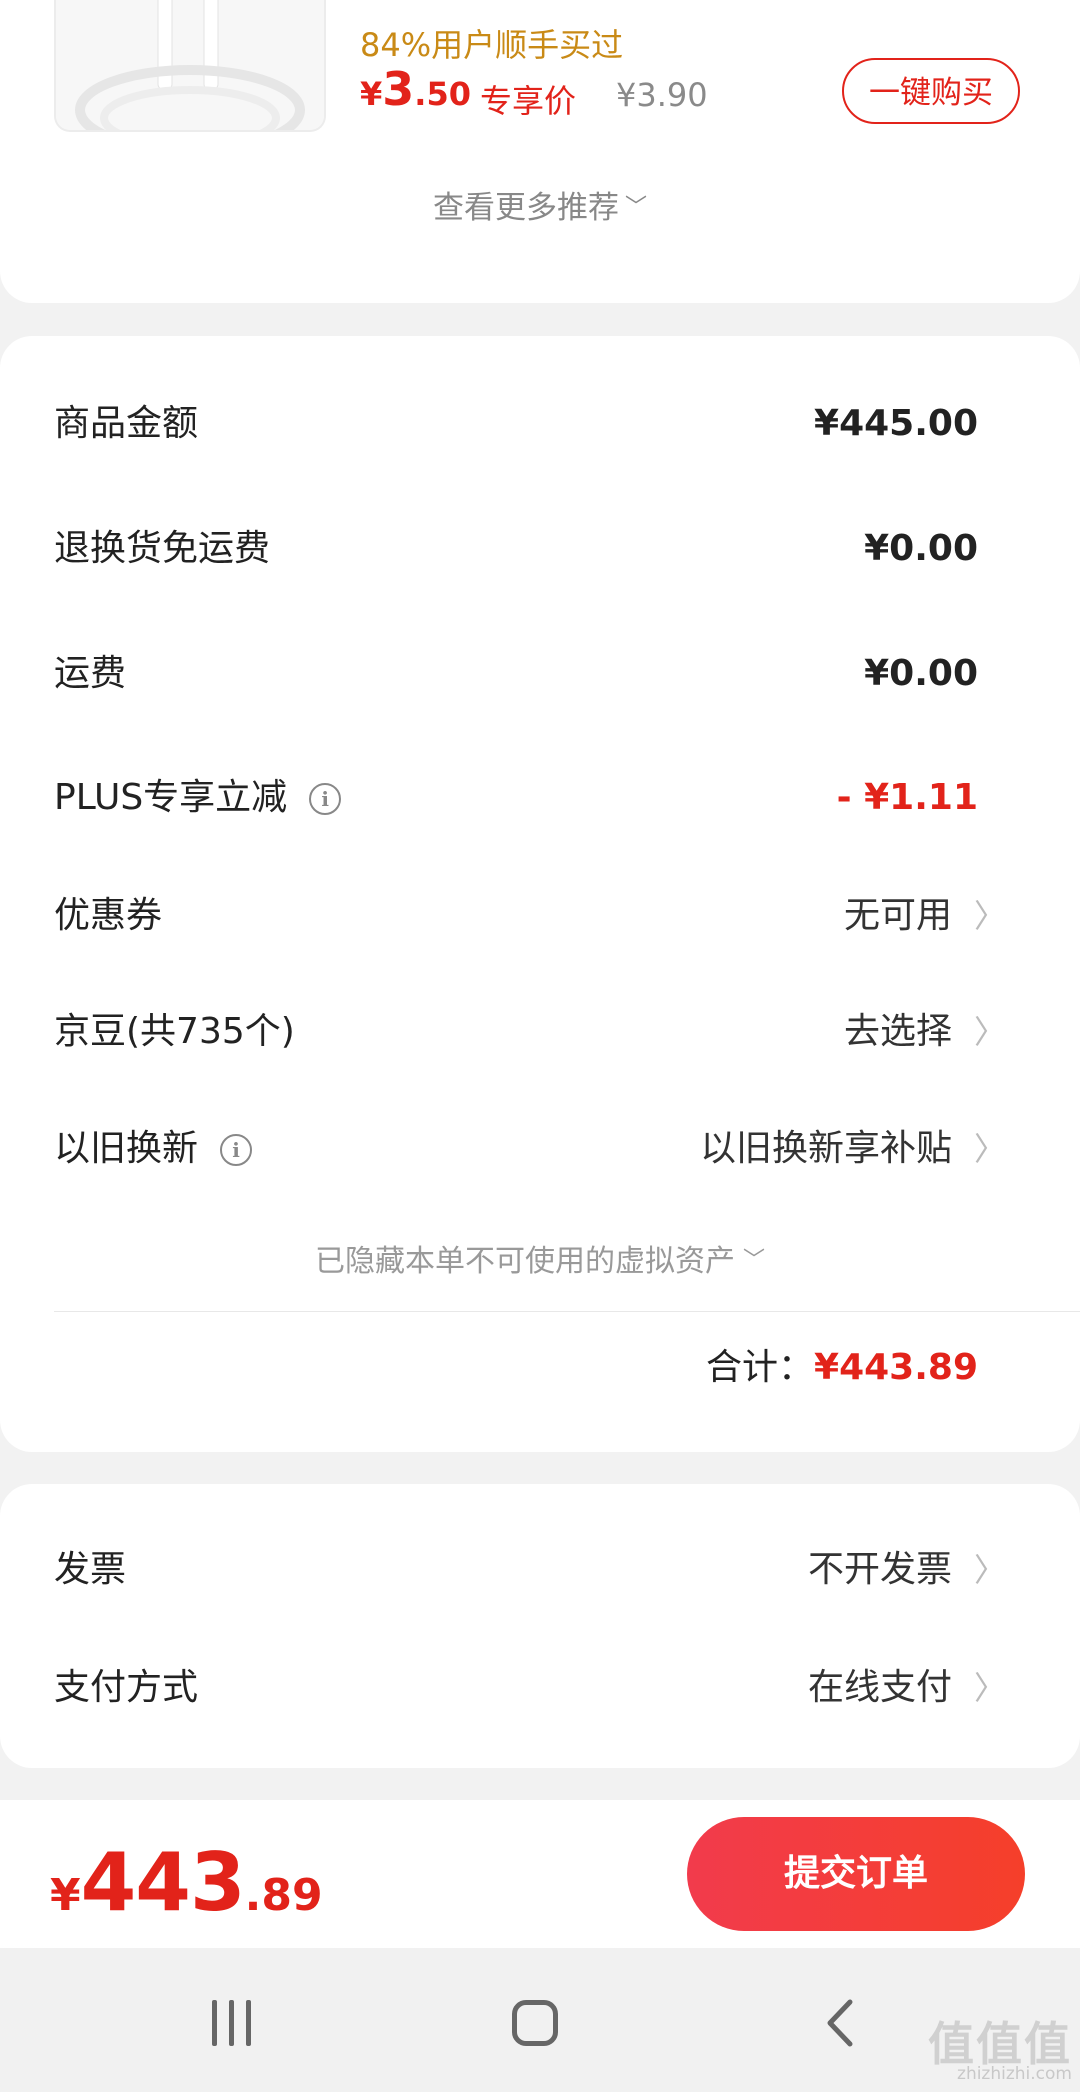 The height and width of the screenshot is (2092, 1080). What do you see at coordinates (528, 101) in the screenshot?
I see `exclusive-price-label: 专享价` at bounding box center [528, 101].